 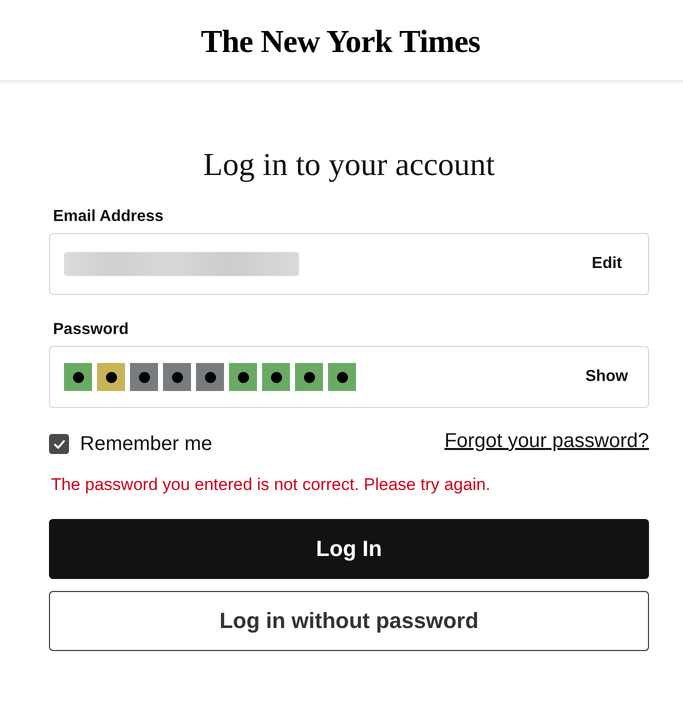 What do you see at coordinates (606, 377) in the screenshot?
I see `show-password-button: Show` at bounding box center [606, 377].